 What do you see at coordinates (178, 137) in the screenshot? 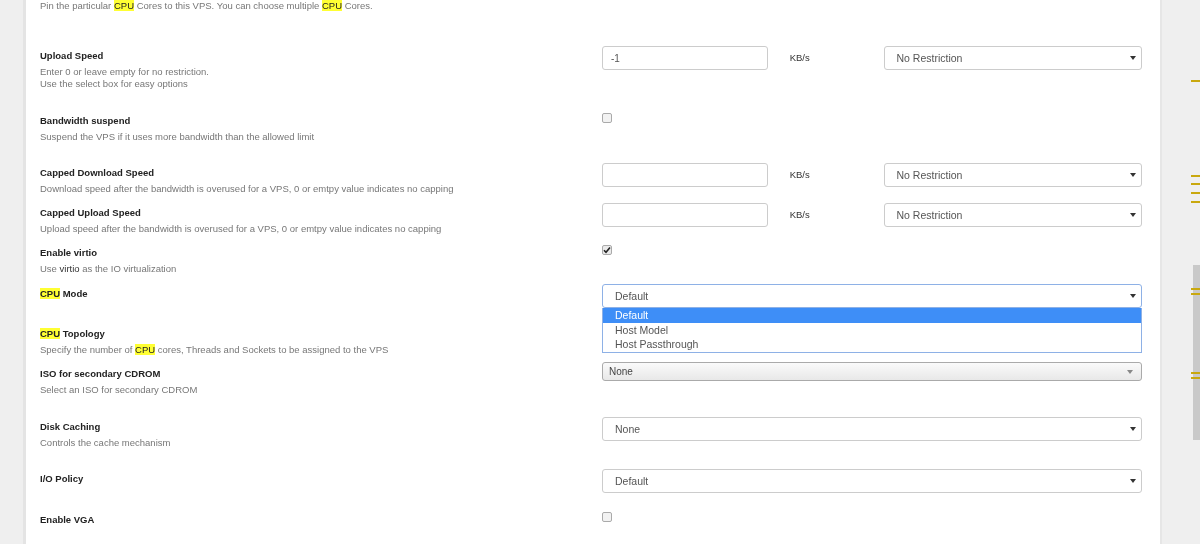
I see `field-description: Suspend the VPS if it uses more bandwidth than the allowed limit` at bounding box center [178, 137].